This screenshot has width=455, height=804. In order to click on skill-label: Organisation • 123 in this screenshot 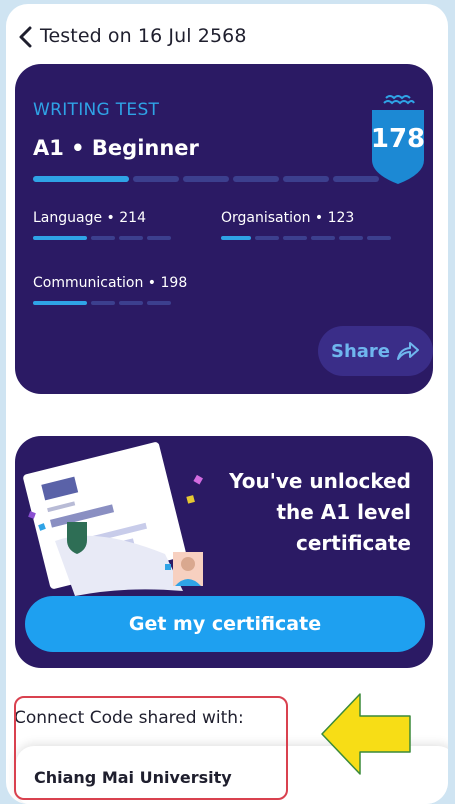, I will do `click(288, 218)`.